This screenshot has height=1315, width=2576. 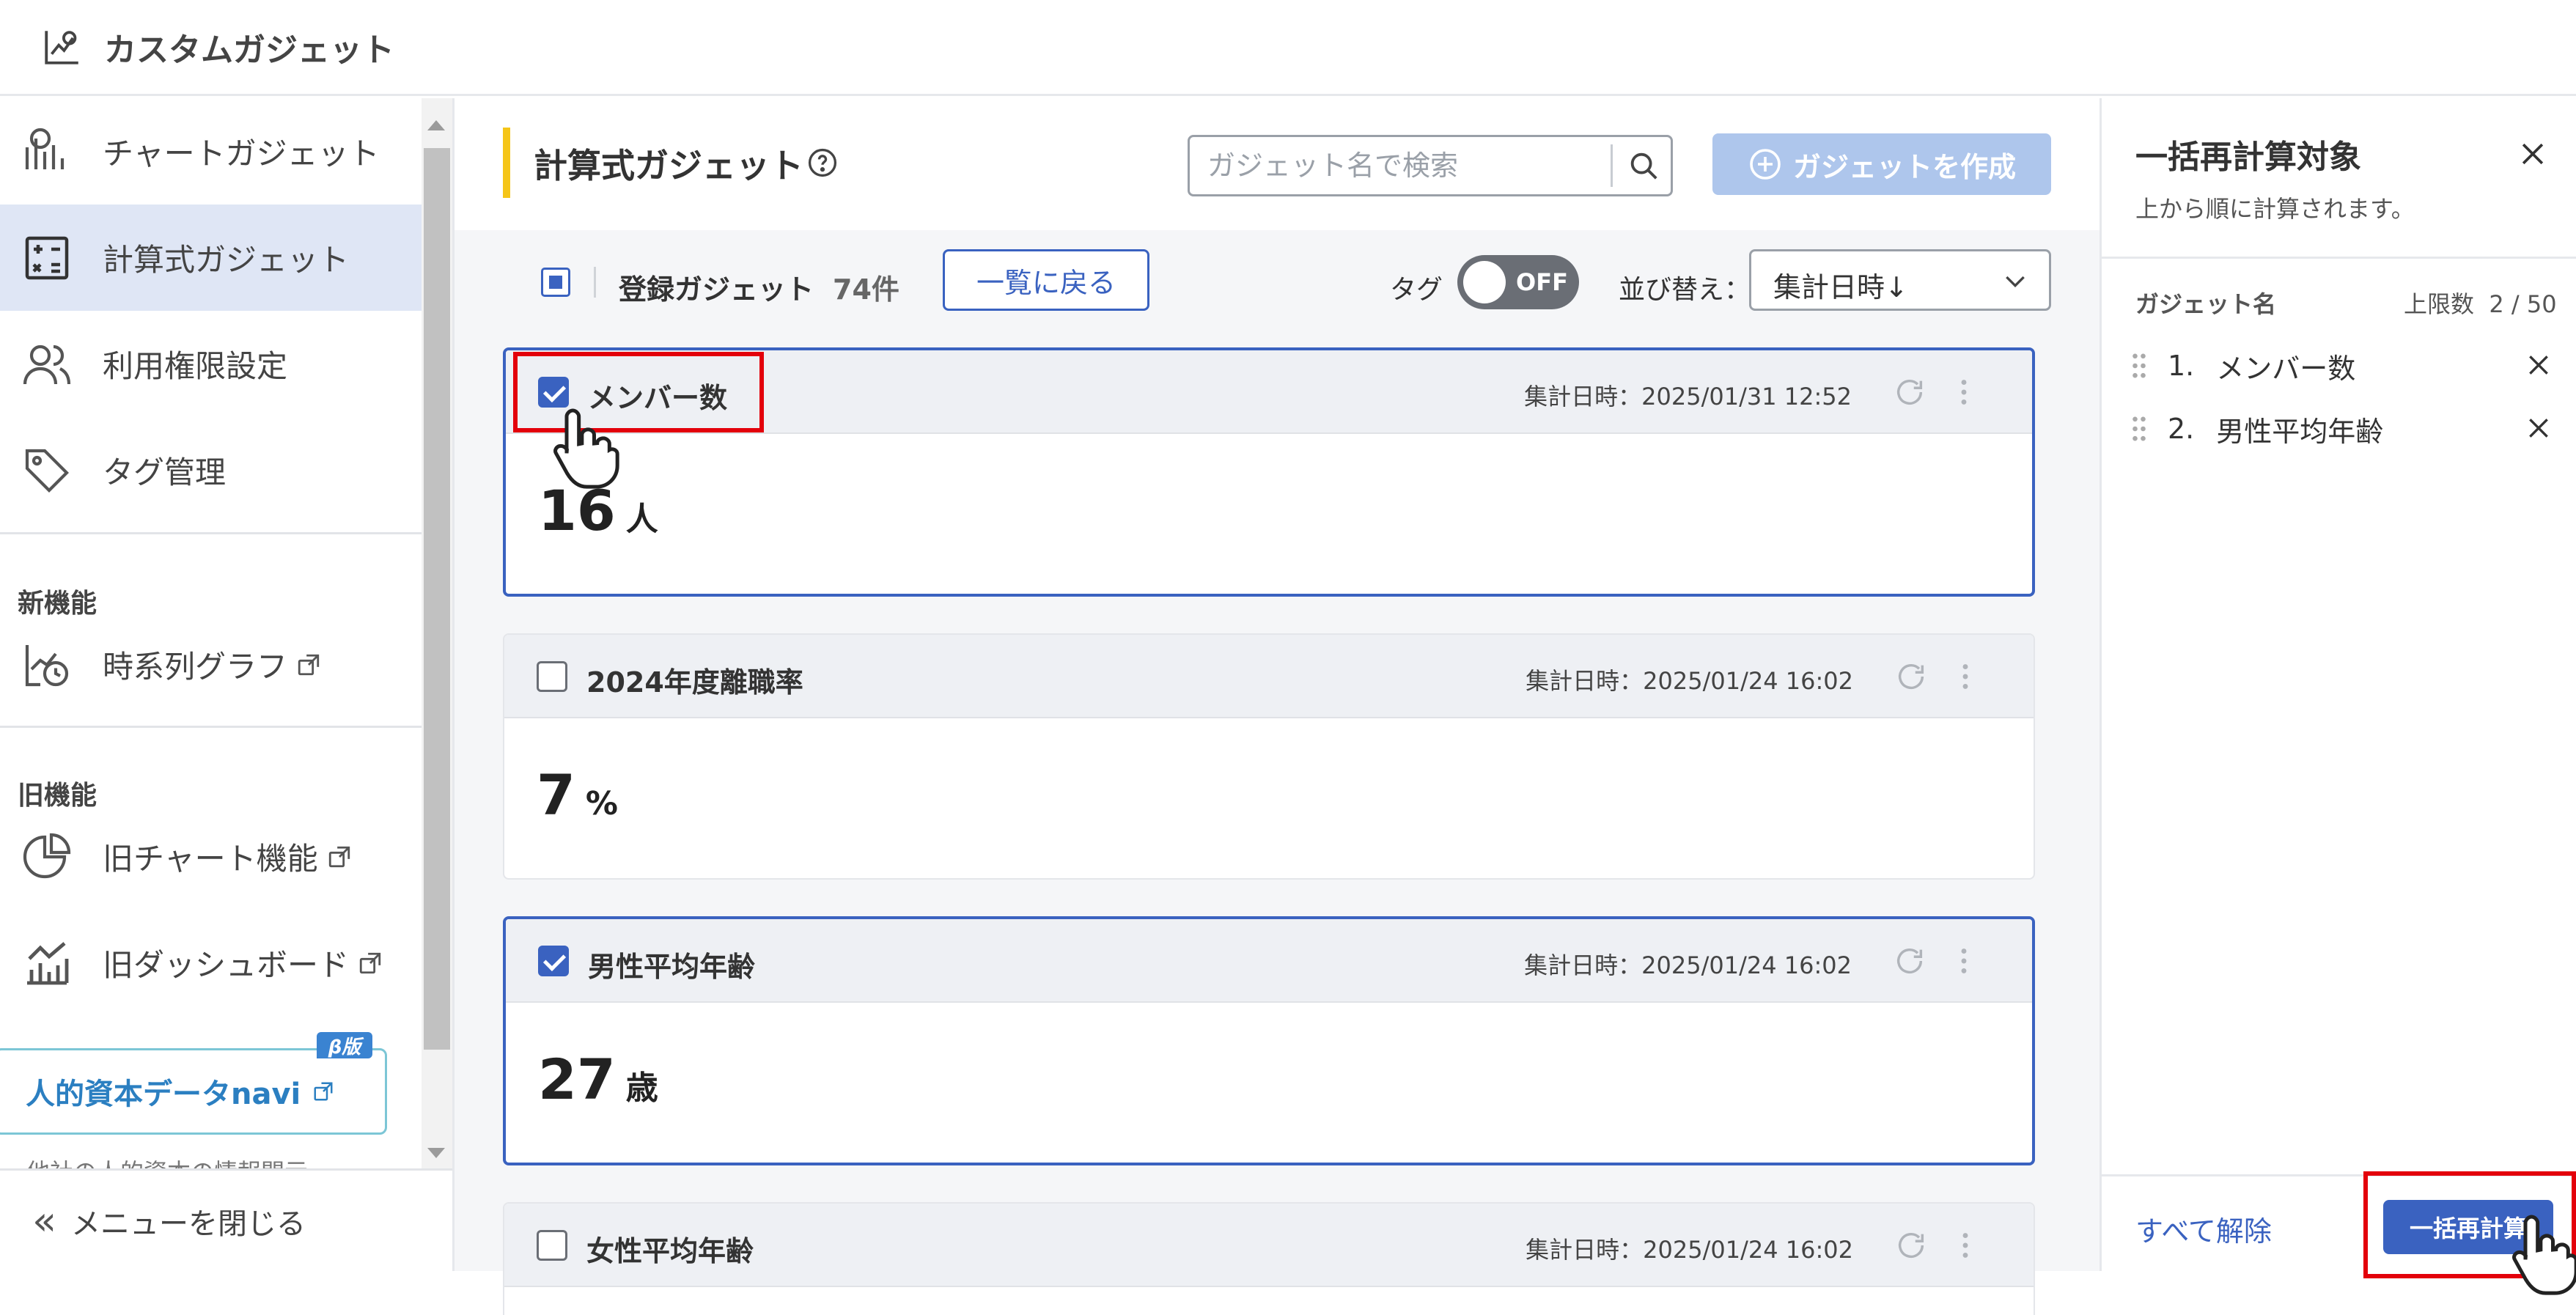 I want to click on sort-select: 集計日時↓, so click(x=1900, y=280).